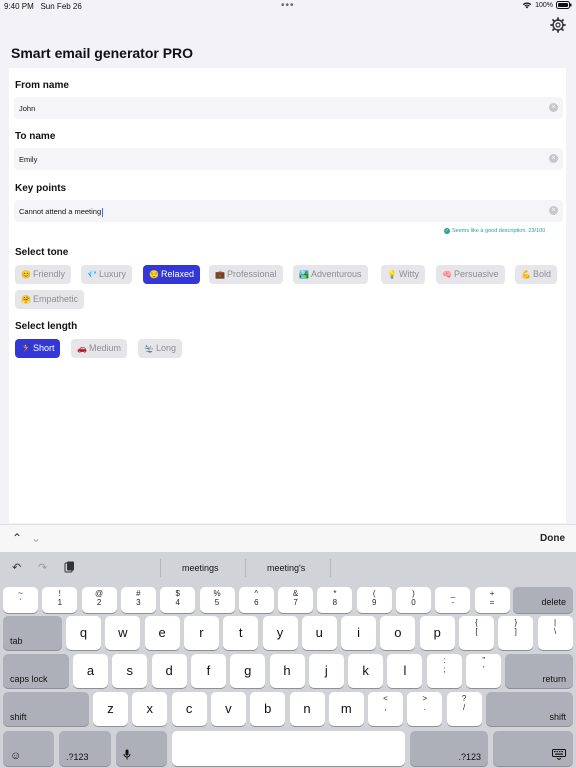 The width and height of the screenshot is (576, 768). Describe the element at coordinates (85, 748) in the screenshot. I see `numbers-toggle-key-left: .?123` at that location.